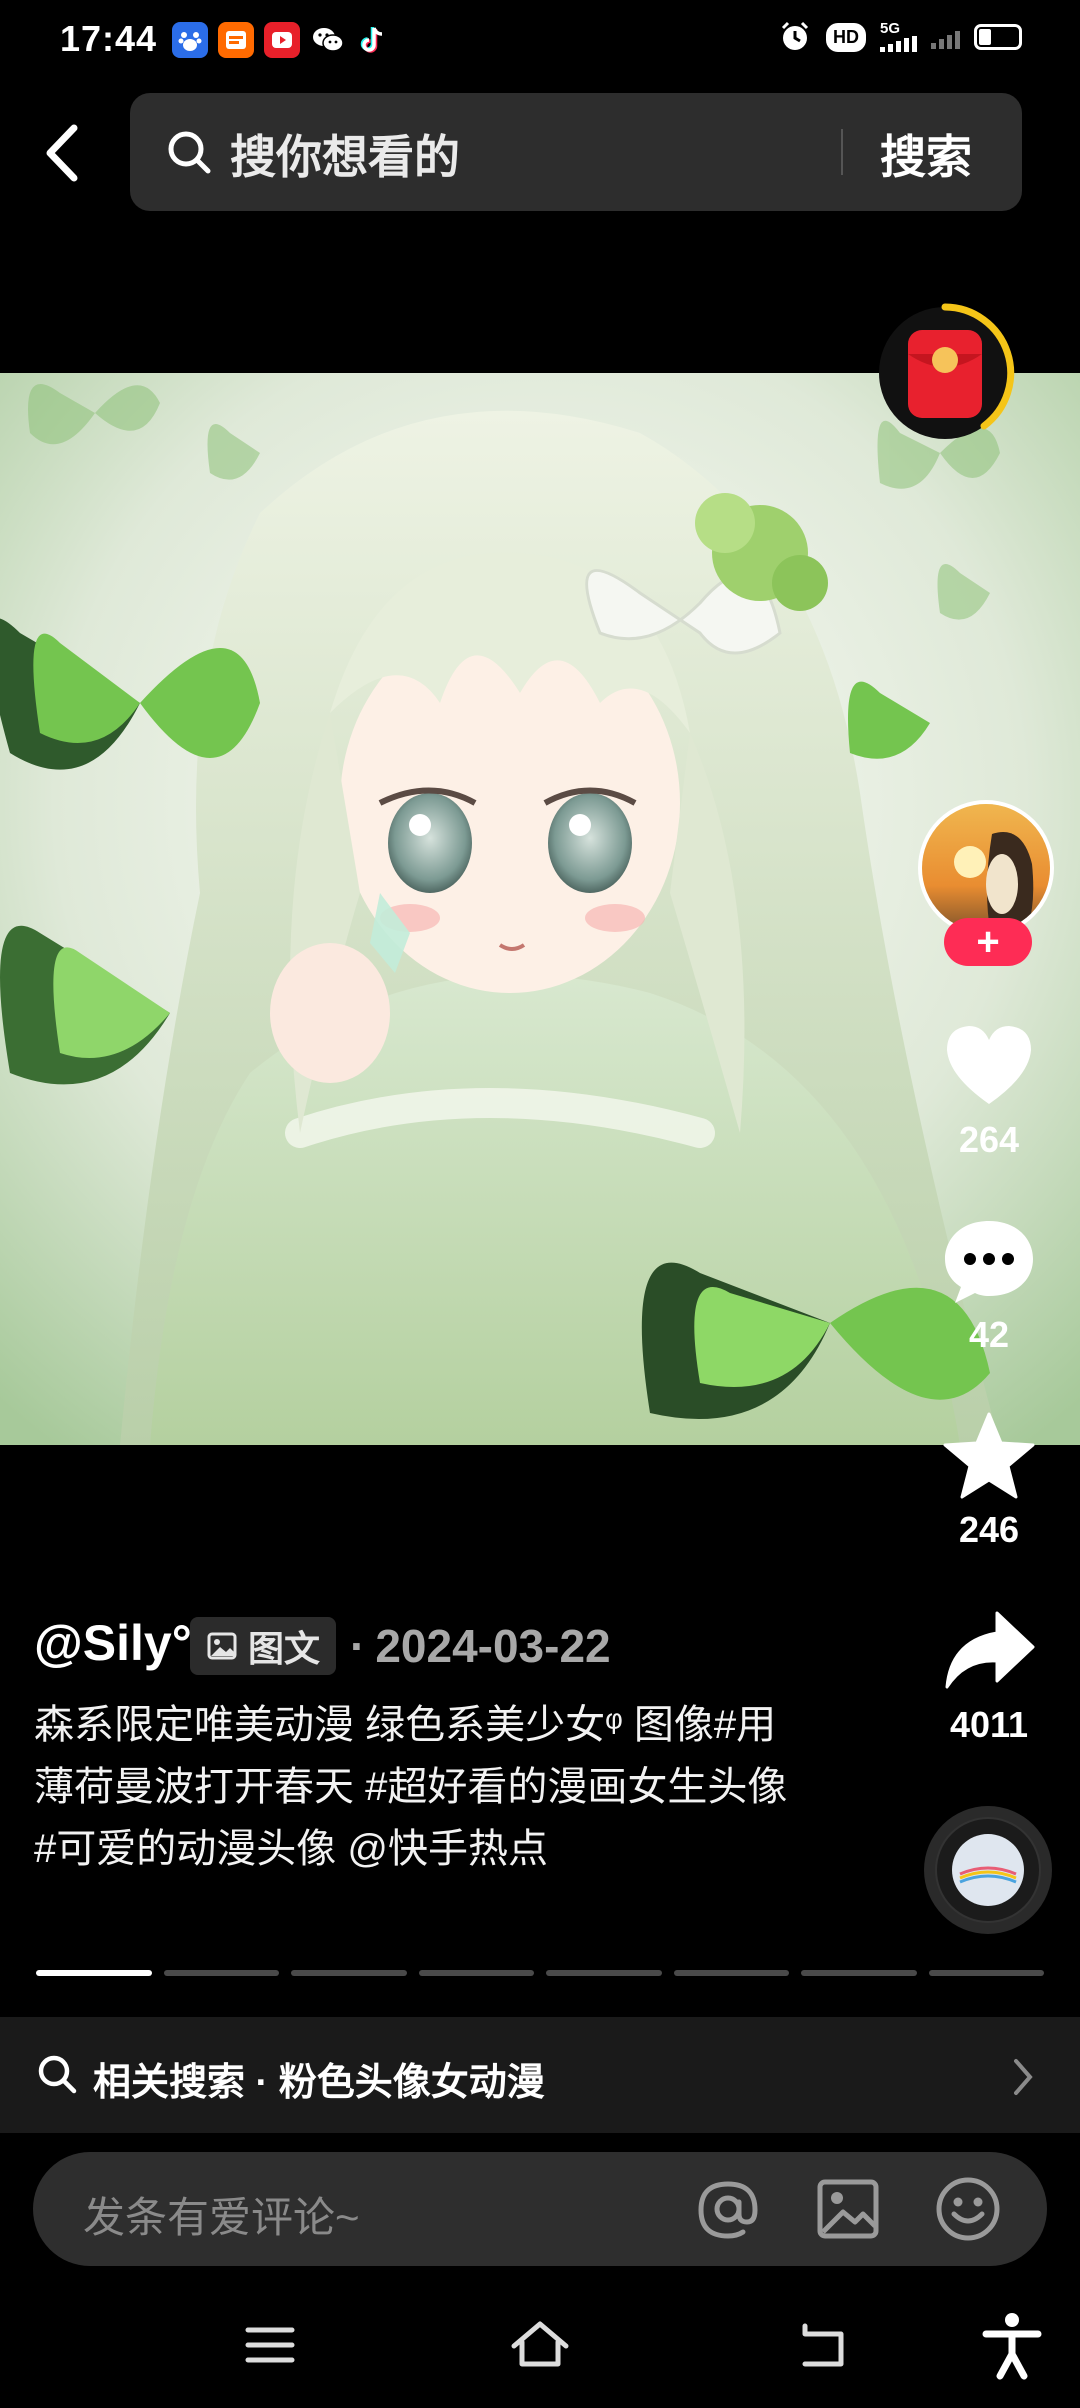 The width and height of the screenshot is (1080, 2408). What do you see at coordinates (270, 2345) in the screenshot?
I see `menu-icon` at bounding box center [270, 2345].